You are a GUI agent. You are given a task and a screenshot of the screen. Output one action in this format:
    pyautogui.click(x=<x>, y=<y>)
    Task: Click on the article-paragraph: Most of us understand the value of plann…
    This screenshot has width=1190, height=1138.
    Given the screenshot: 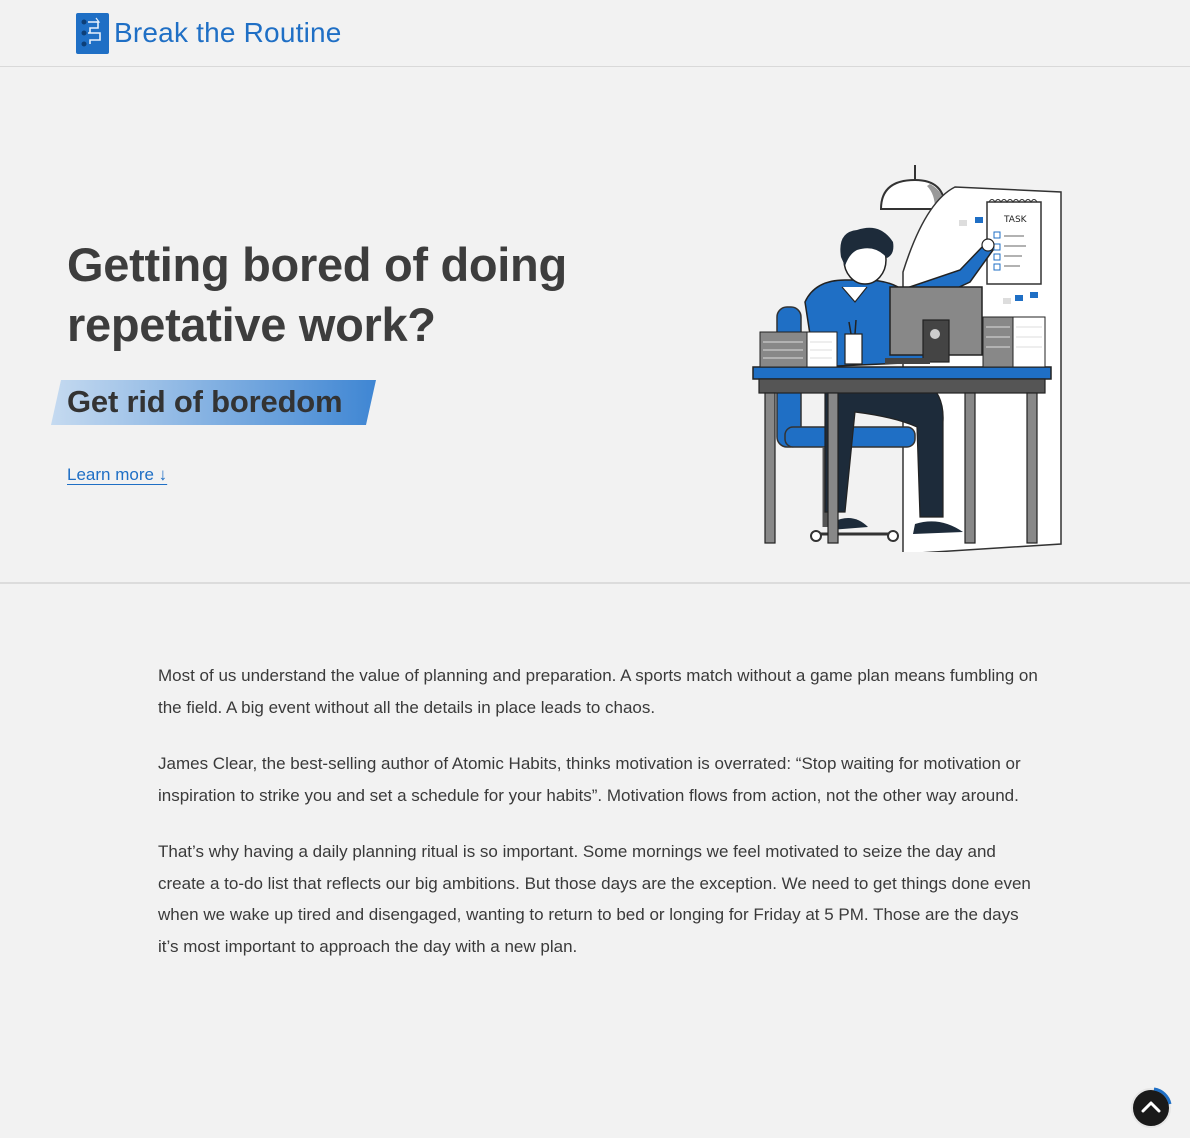 What is the action you would take?
    pyautogui.click(x=598, y=691)
    